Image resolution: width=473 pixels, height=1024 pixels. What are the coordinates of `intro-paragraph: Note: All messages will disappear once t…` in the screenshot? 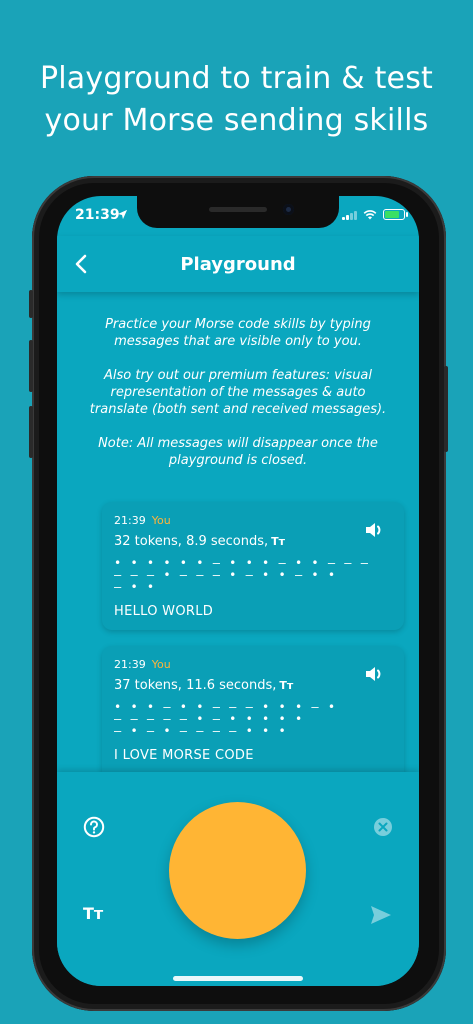 It's located at (238, 452).